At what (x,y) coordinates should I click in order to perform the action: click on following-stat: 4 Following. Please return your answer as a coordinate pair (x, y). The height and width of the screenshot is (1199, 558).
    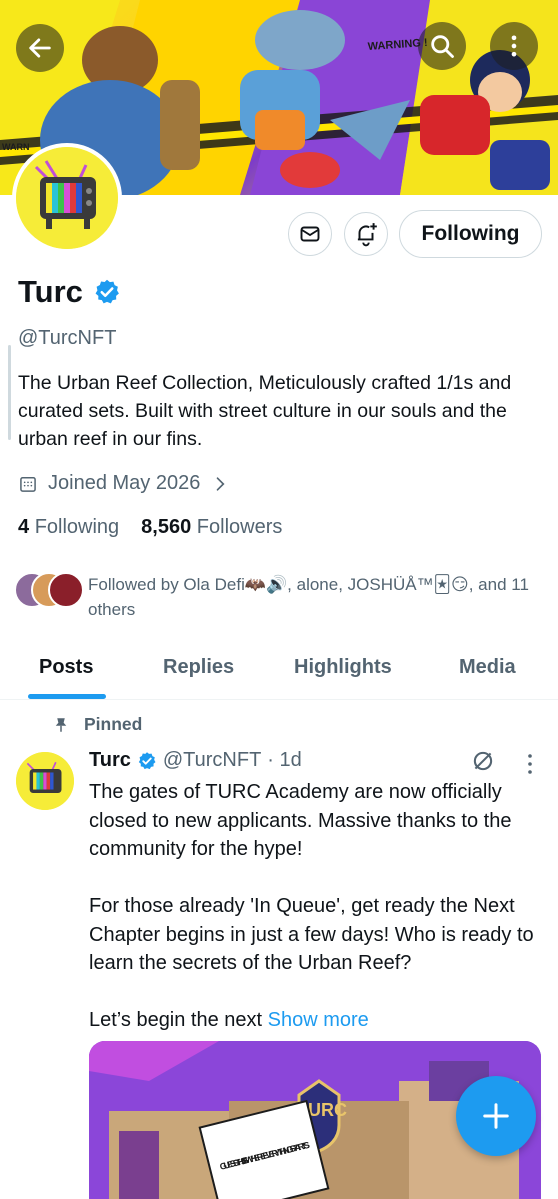
    Looking at the image, I should click on (68, 527).